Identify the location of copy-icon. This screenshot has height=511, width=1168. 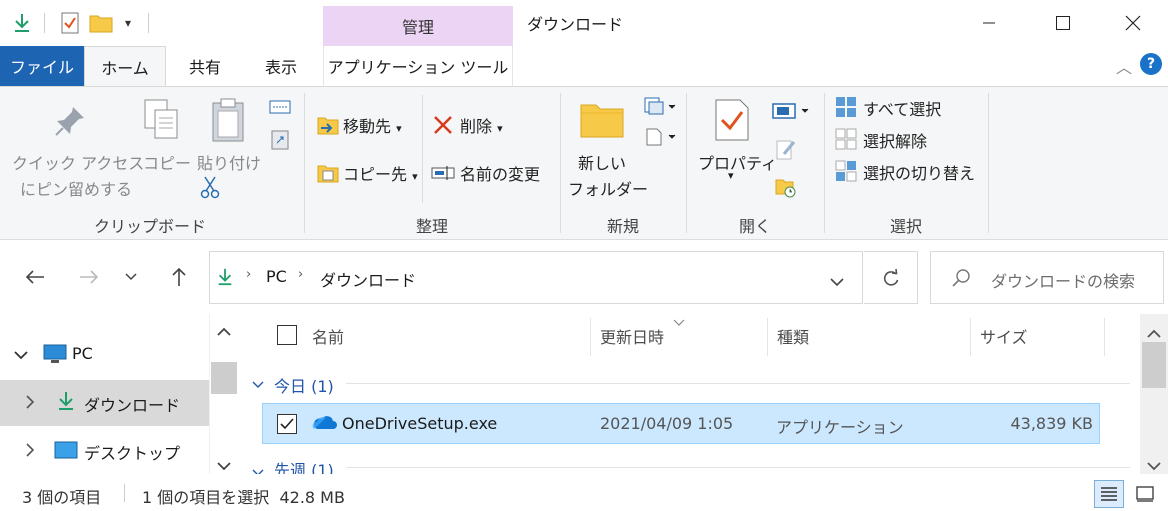
(162, 120).